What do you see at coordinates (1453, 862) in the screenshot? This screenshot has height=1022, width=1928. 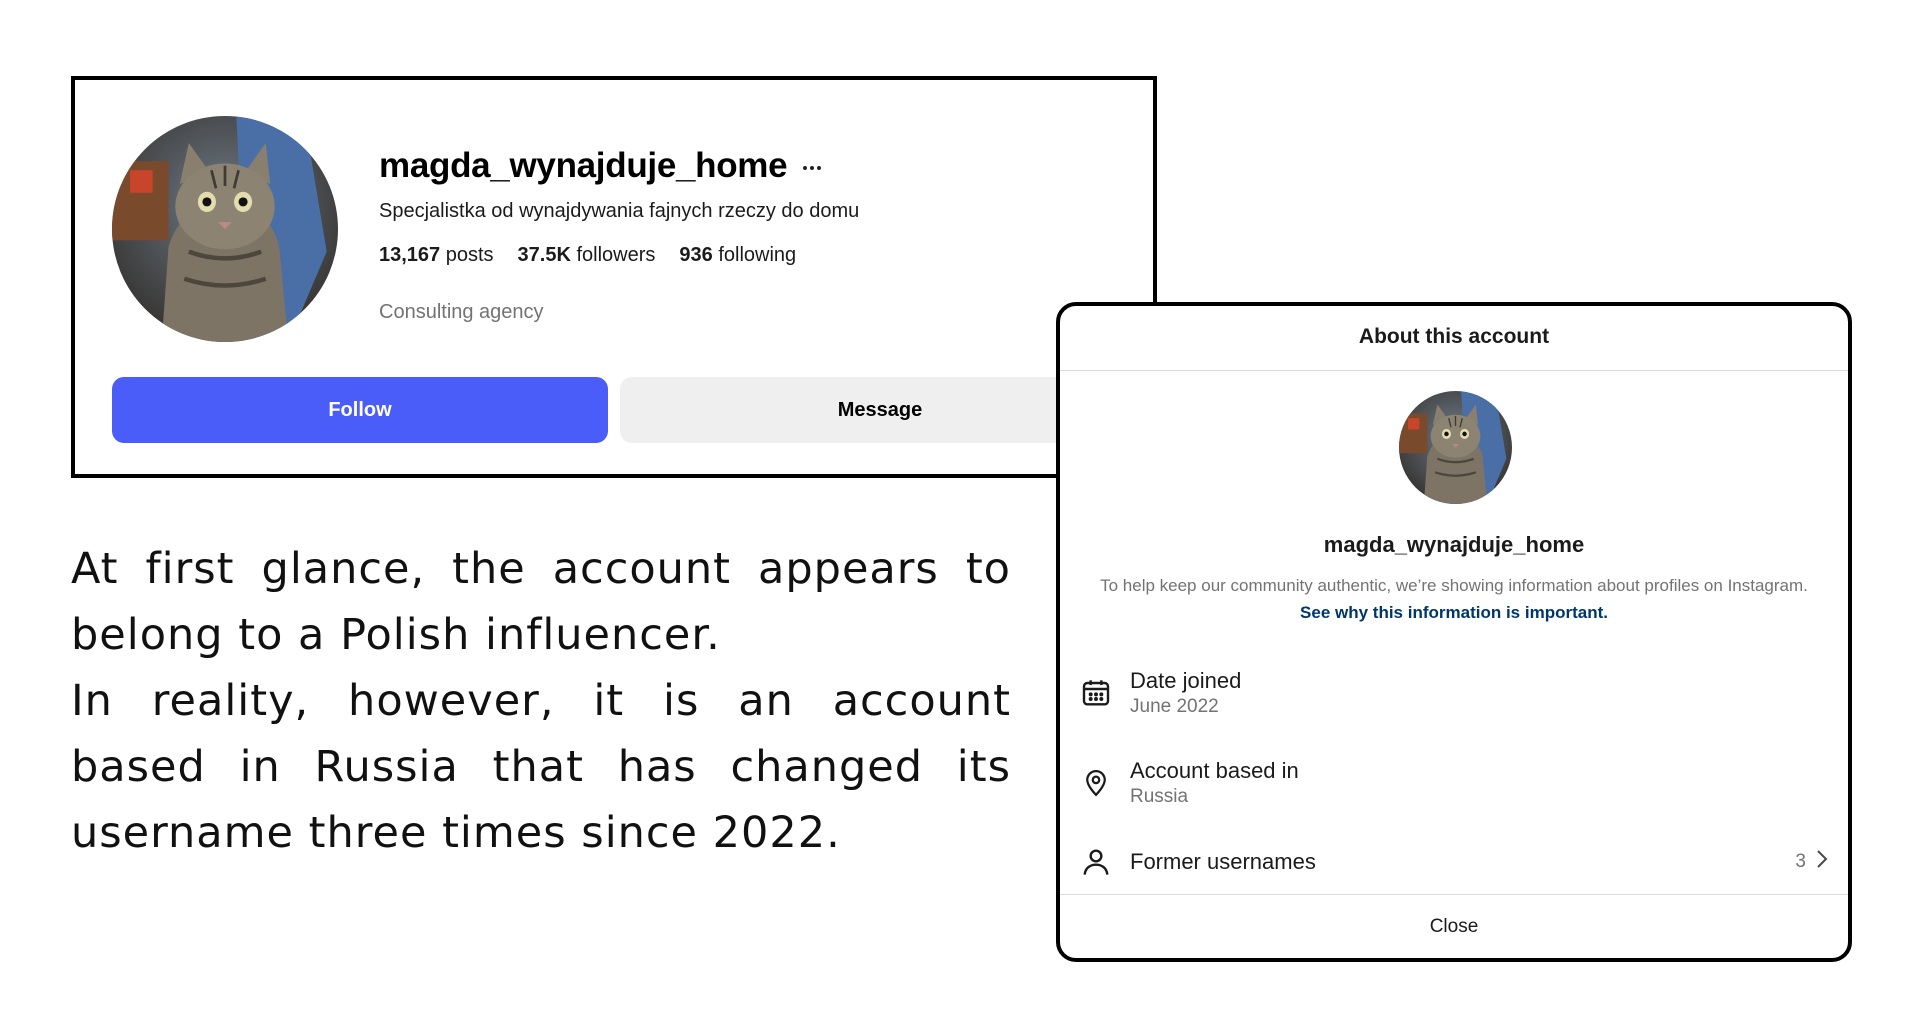 I see `former-usernames-row: Former usernames 3` at bounding box center [1453, 862].